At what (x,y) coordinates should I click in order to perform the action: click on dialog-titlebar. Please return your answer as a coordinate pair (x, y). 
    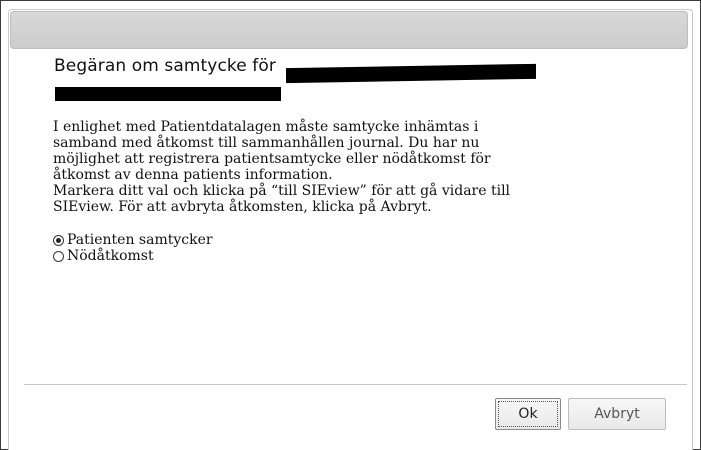
    Looking at the image, I should click on (349, 30).